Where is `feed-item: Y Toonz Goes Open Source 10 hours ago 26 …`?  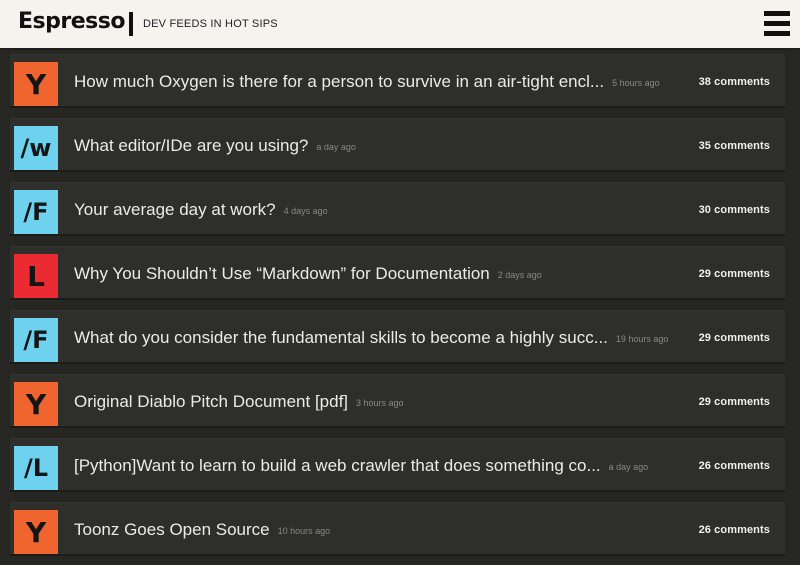 feed-item: Y Toonz Goes Open Source 10 hours ago 26 … is located at coordinates (397, 529).